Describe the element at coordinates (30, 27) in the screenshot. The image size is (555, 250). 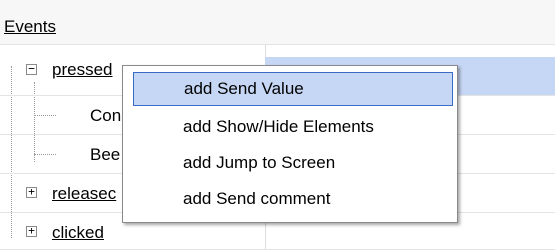
I see `events-header: Events` at that location.